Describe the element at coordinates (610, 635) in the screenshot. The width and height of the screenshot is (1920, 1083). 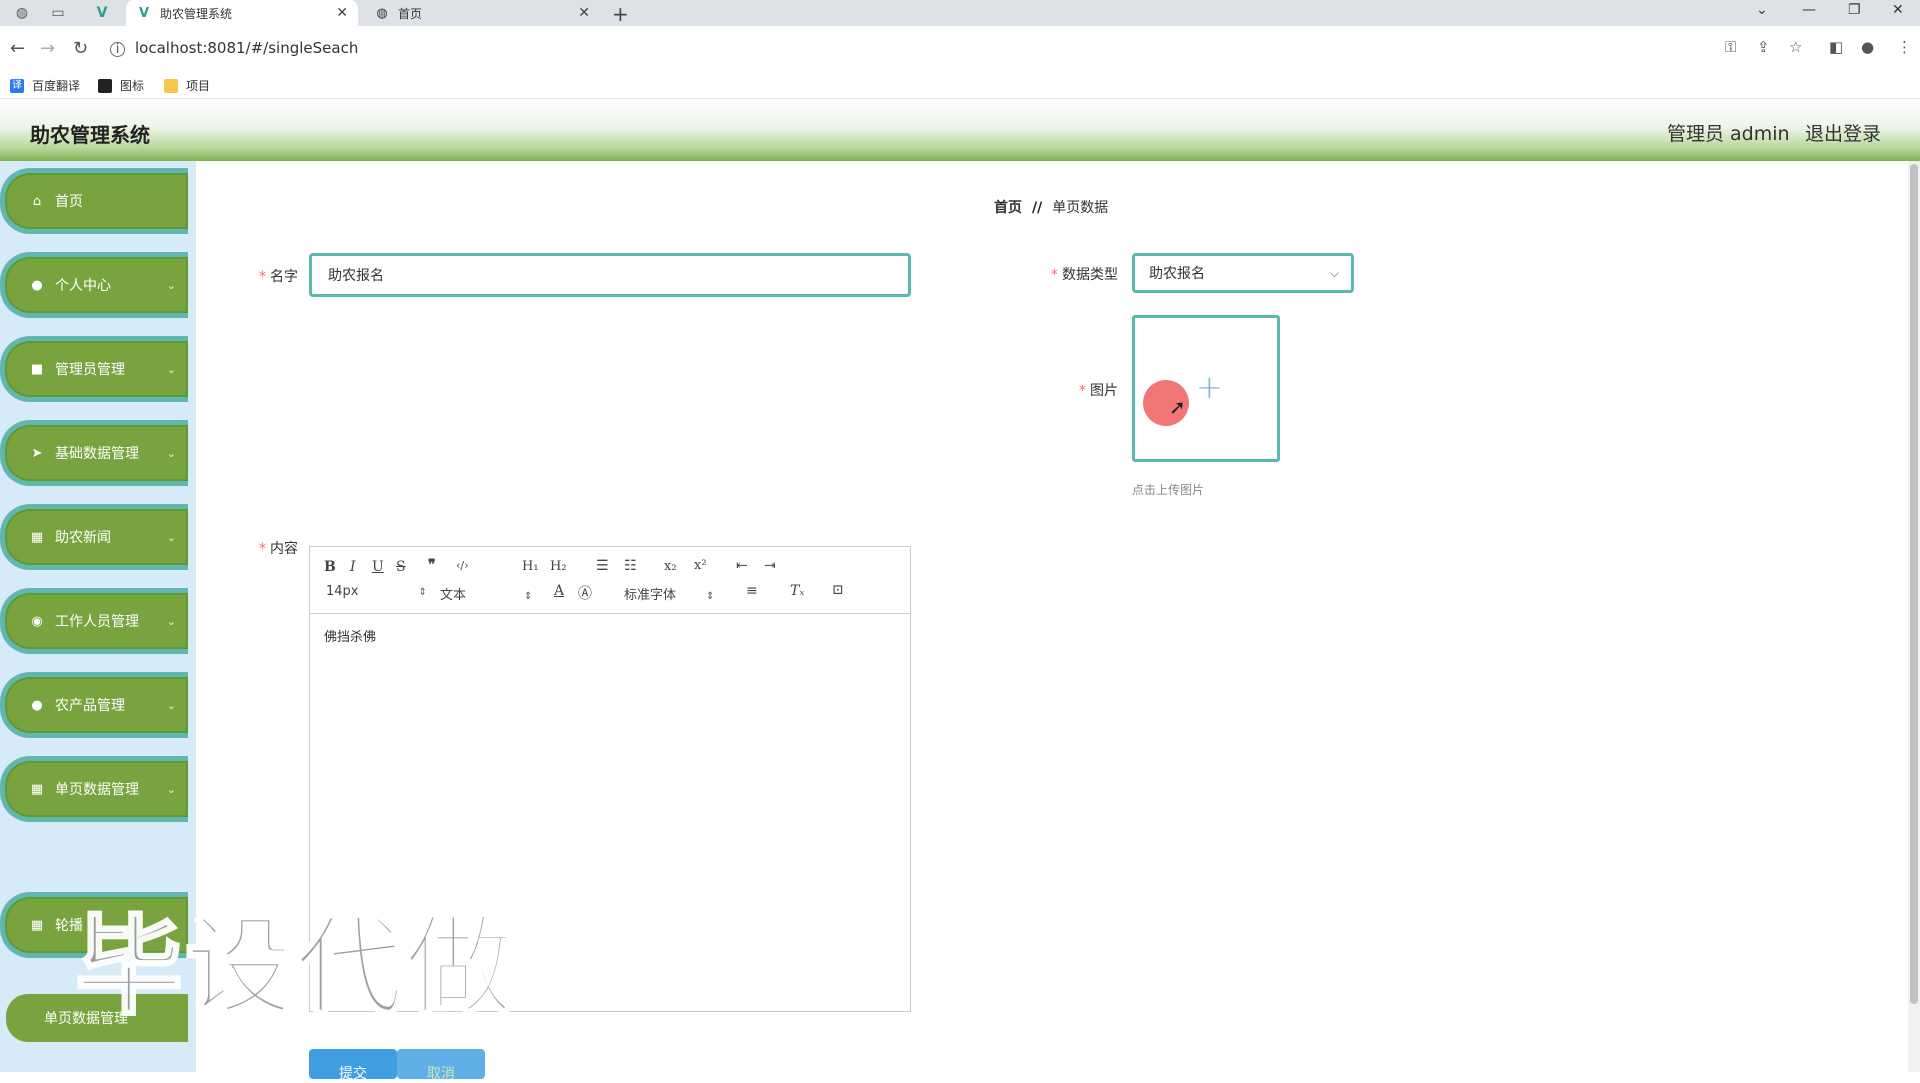
I see `editor-content: 佛挡杀佛` at that location.